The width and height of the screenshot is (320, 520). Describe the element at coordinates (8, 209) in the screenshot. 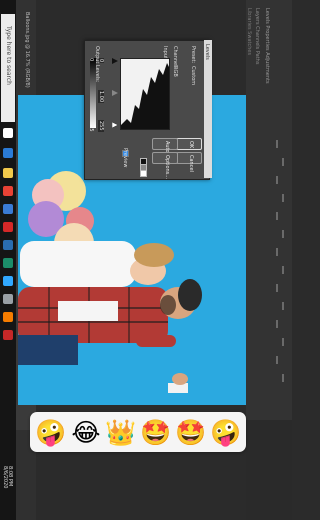

I see `store-icon` at that location.